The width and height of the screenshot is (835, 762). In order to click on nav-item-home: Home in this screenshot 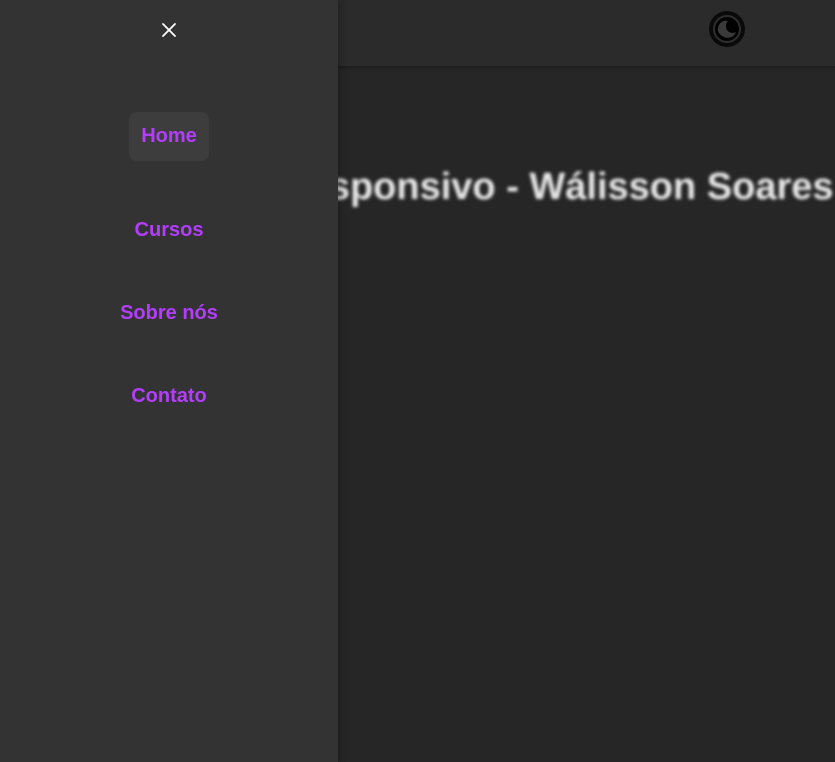, I will do `click(169, 136)`.